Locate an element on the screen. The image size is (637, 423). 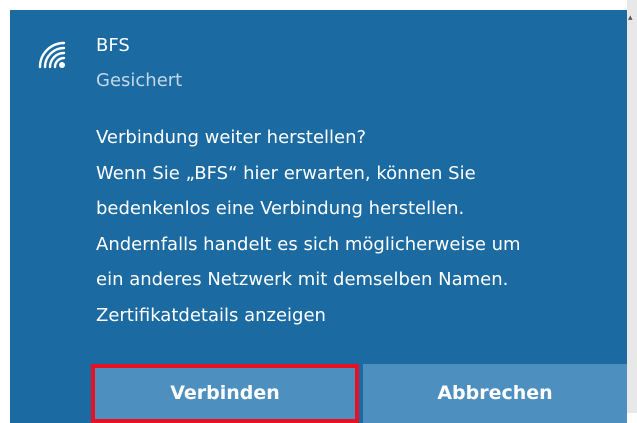
wifi-signal-icon is located at coordinates (51, 54).